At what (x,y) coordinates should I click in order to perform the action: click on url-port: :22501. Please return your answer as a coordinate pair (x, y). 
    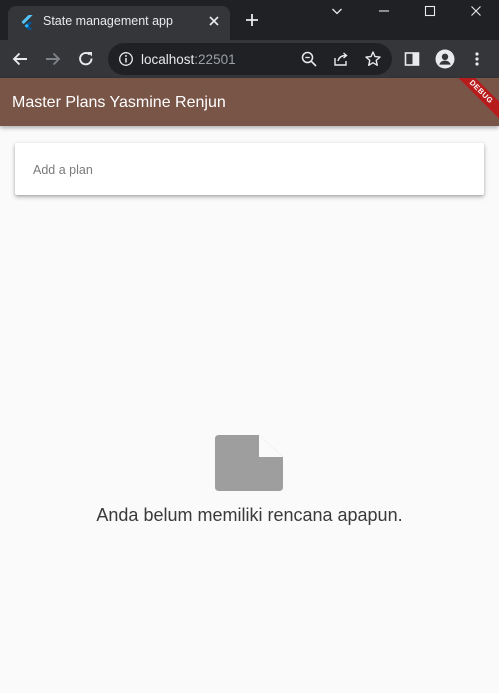
    Looking at the image, I should click on (215, 59).